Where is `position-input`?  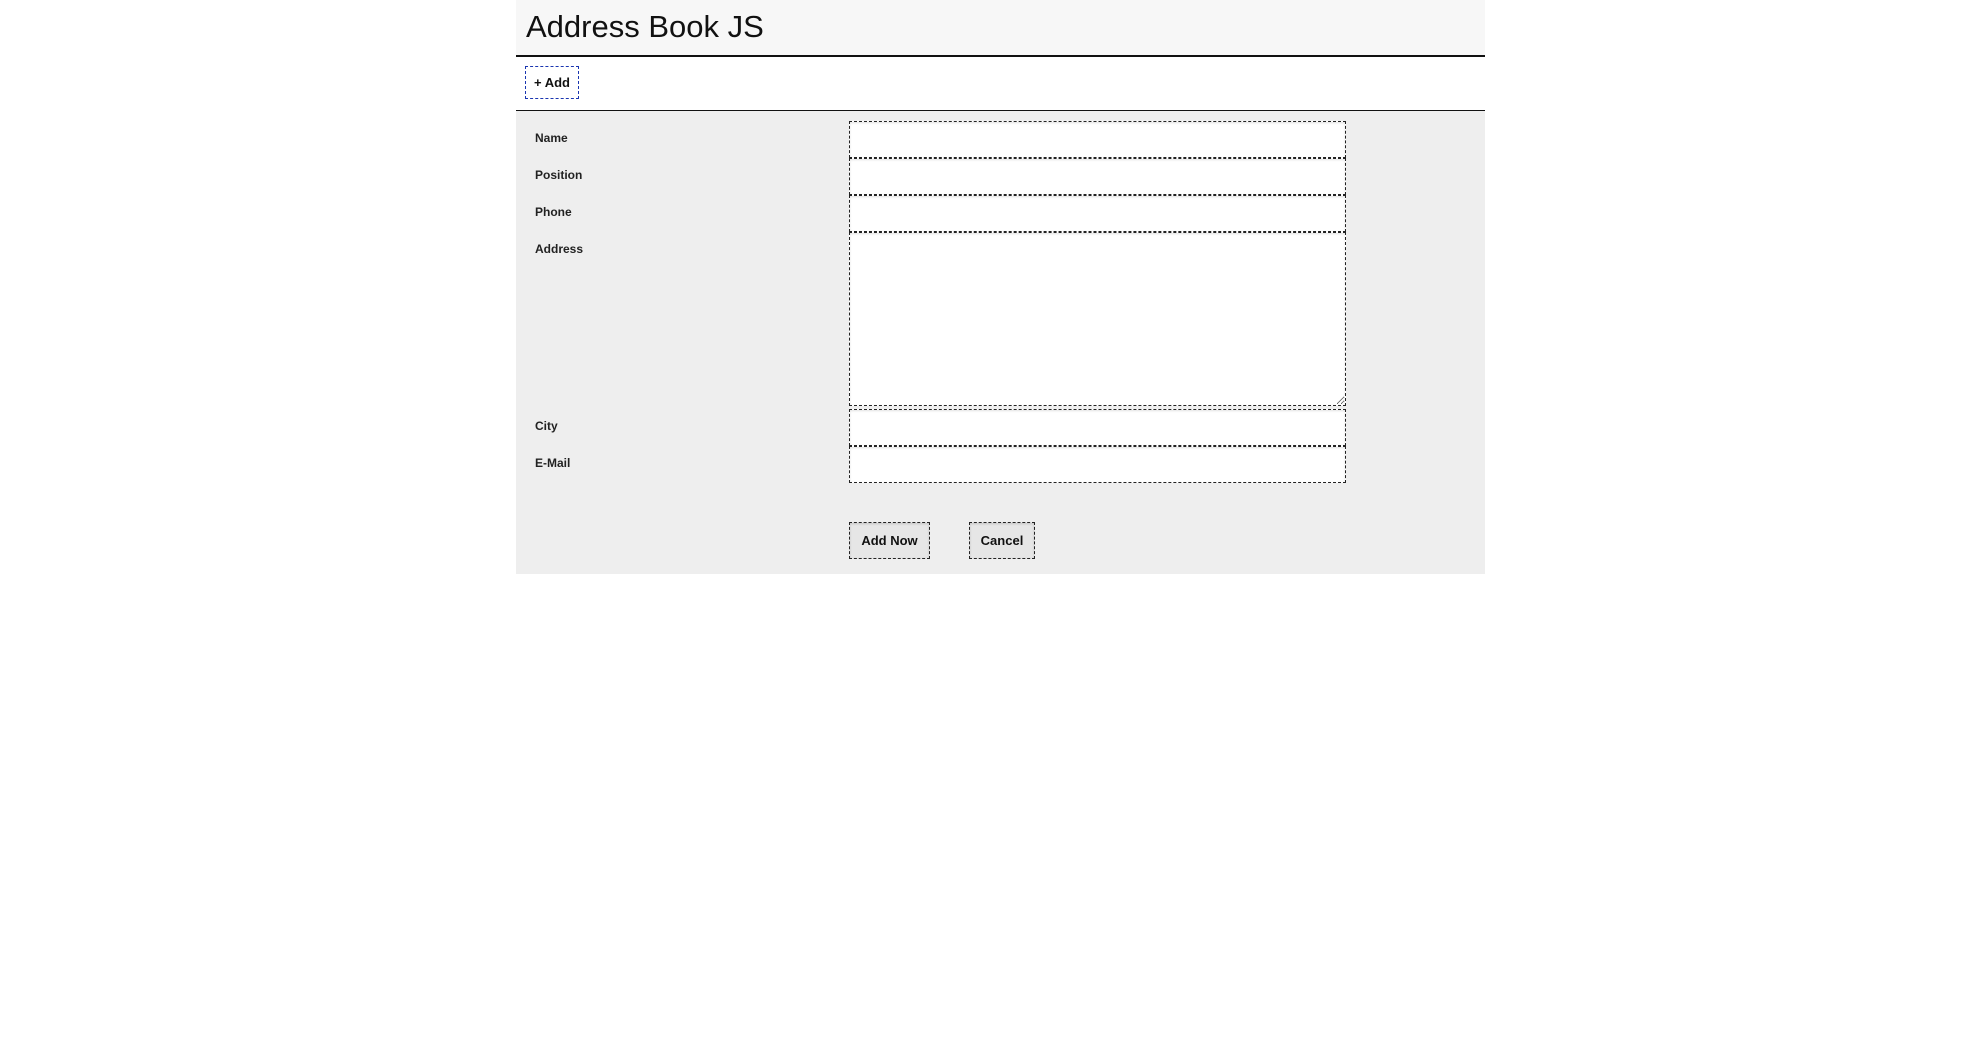 position-input is located at coordinates (1097, 176).